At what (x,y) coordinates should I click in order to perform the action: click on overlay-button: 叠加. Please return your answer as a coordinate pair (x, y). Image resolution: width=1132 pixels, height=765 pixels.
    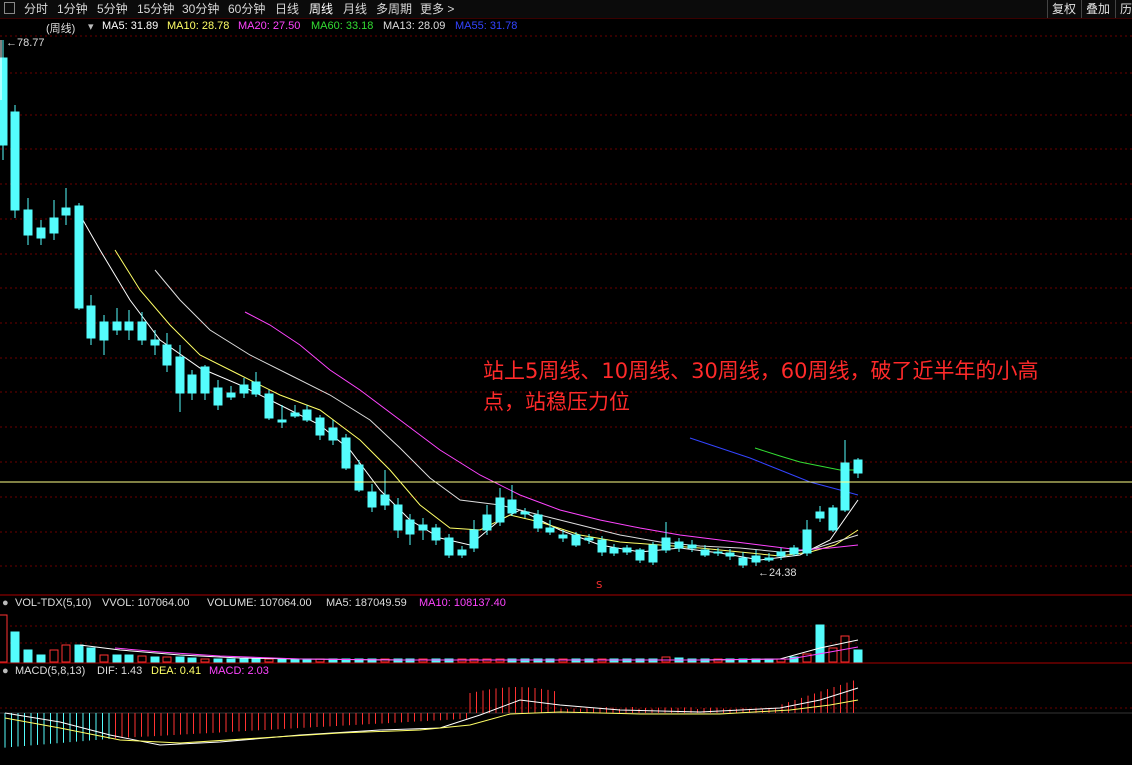
    Looking at the image, I should click on (1097, 9).